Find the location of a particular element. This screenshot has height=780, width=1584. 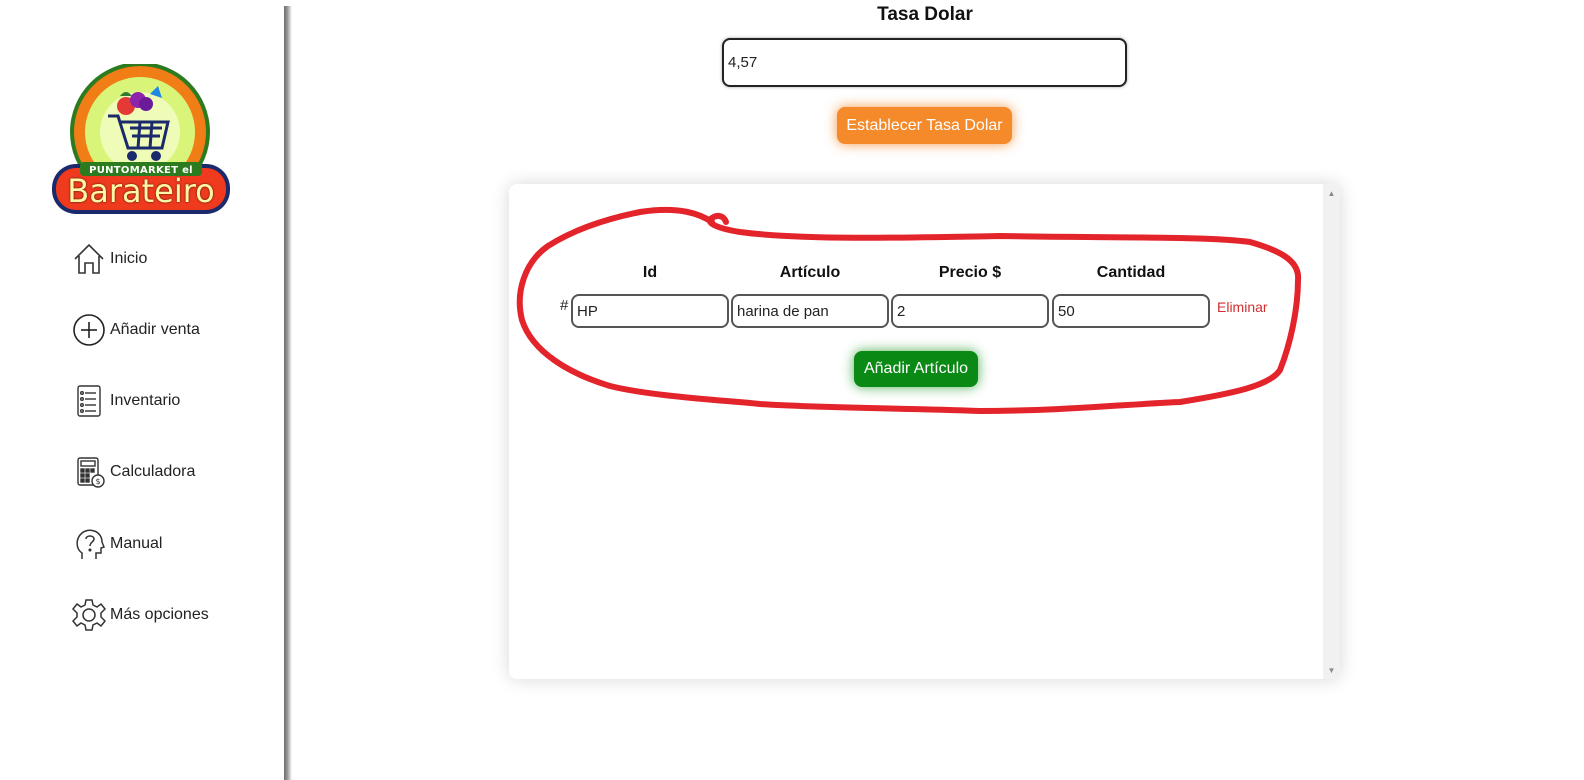

sidebar-item-mas-opciones: Más opciones is located at coordinates (162, 615).